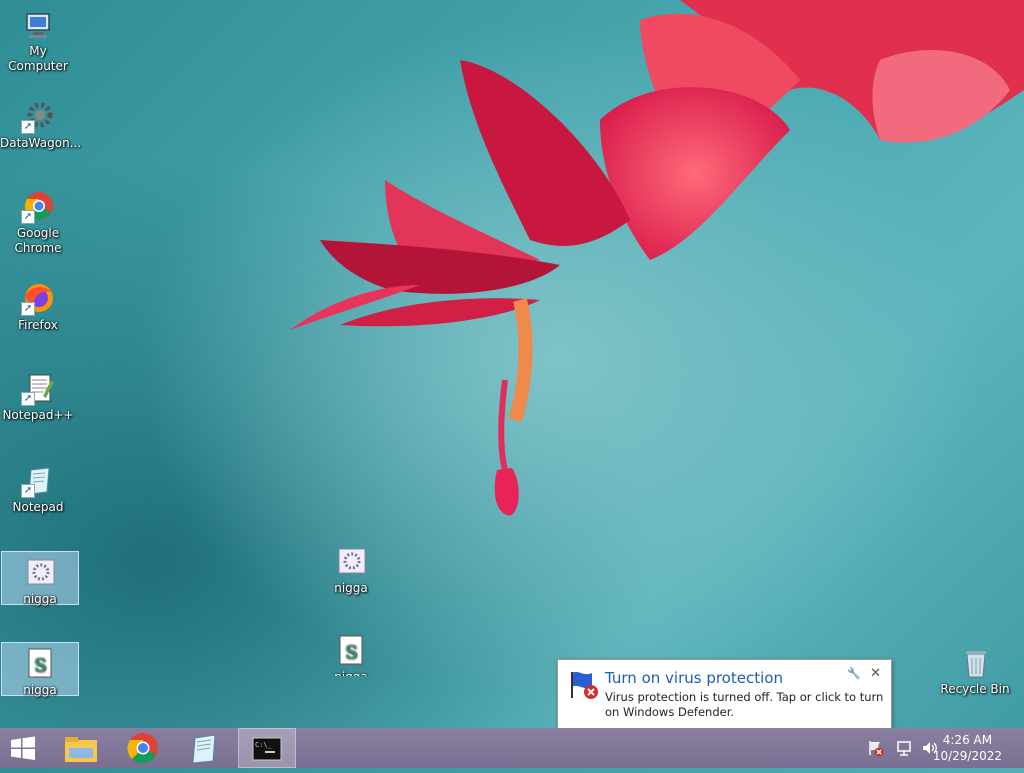  I want to click on google-chrome-desktop-icon: ➚ Google Chrome, so click(38, 221).